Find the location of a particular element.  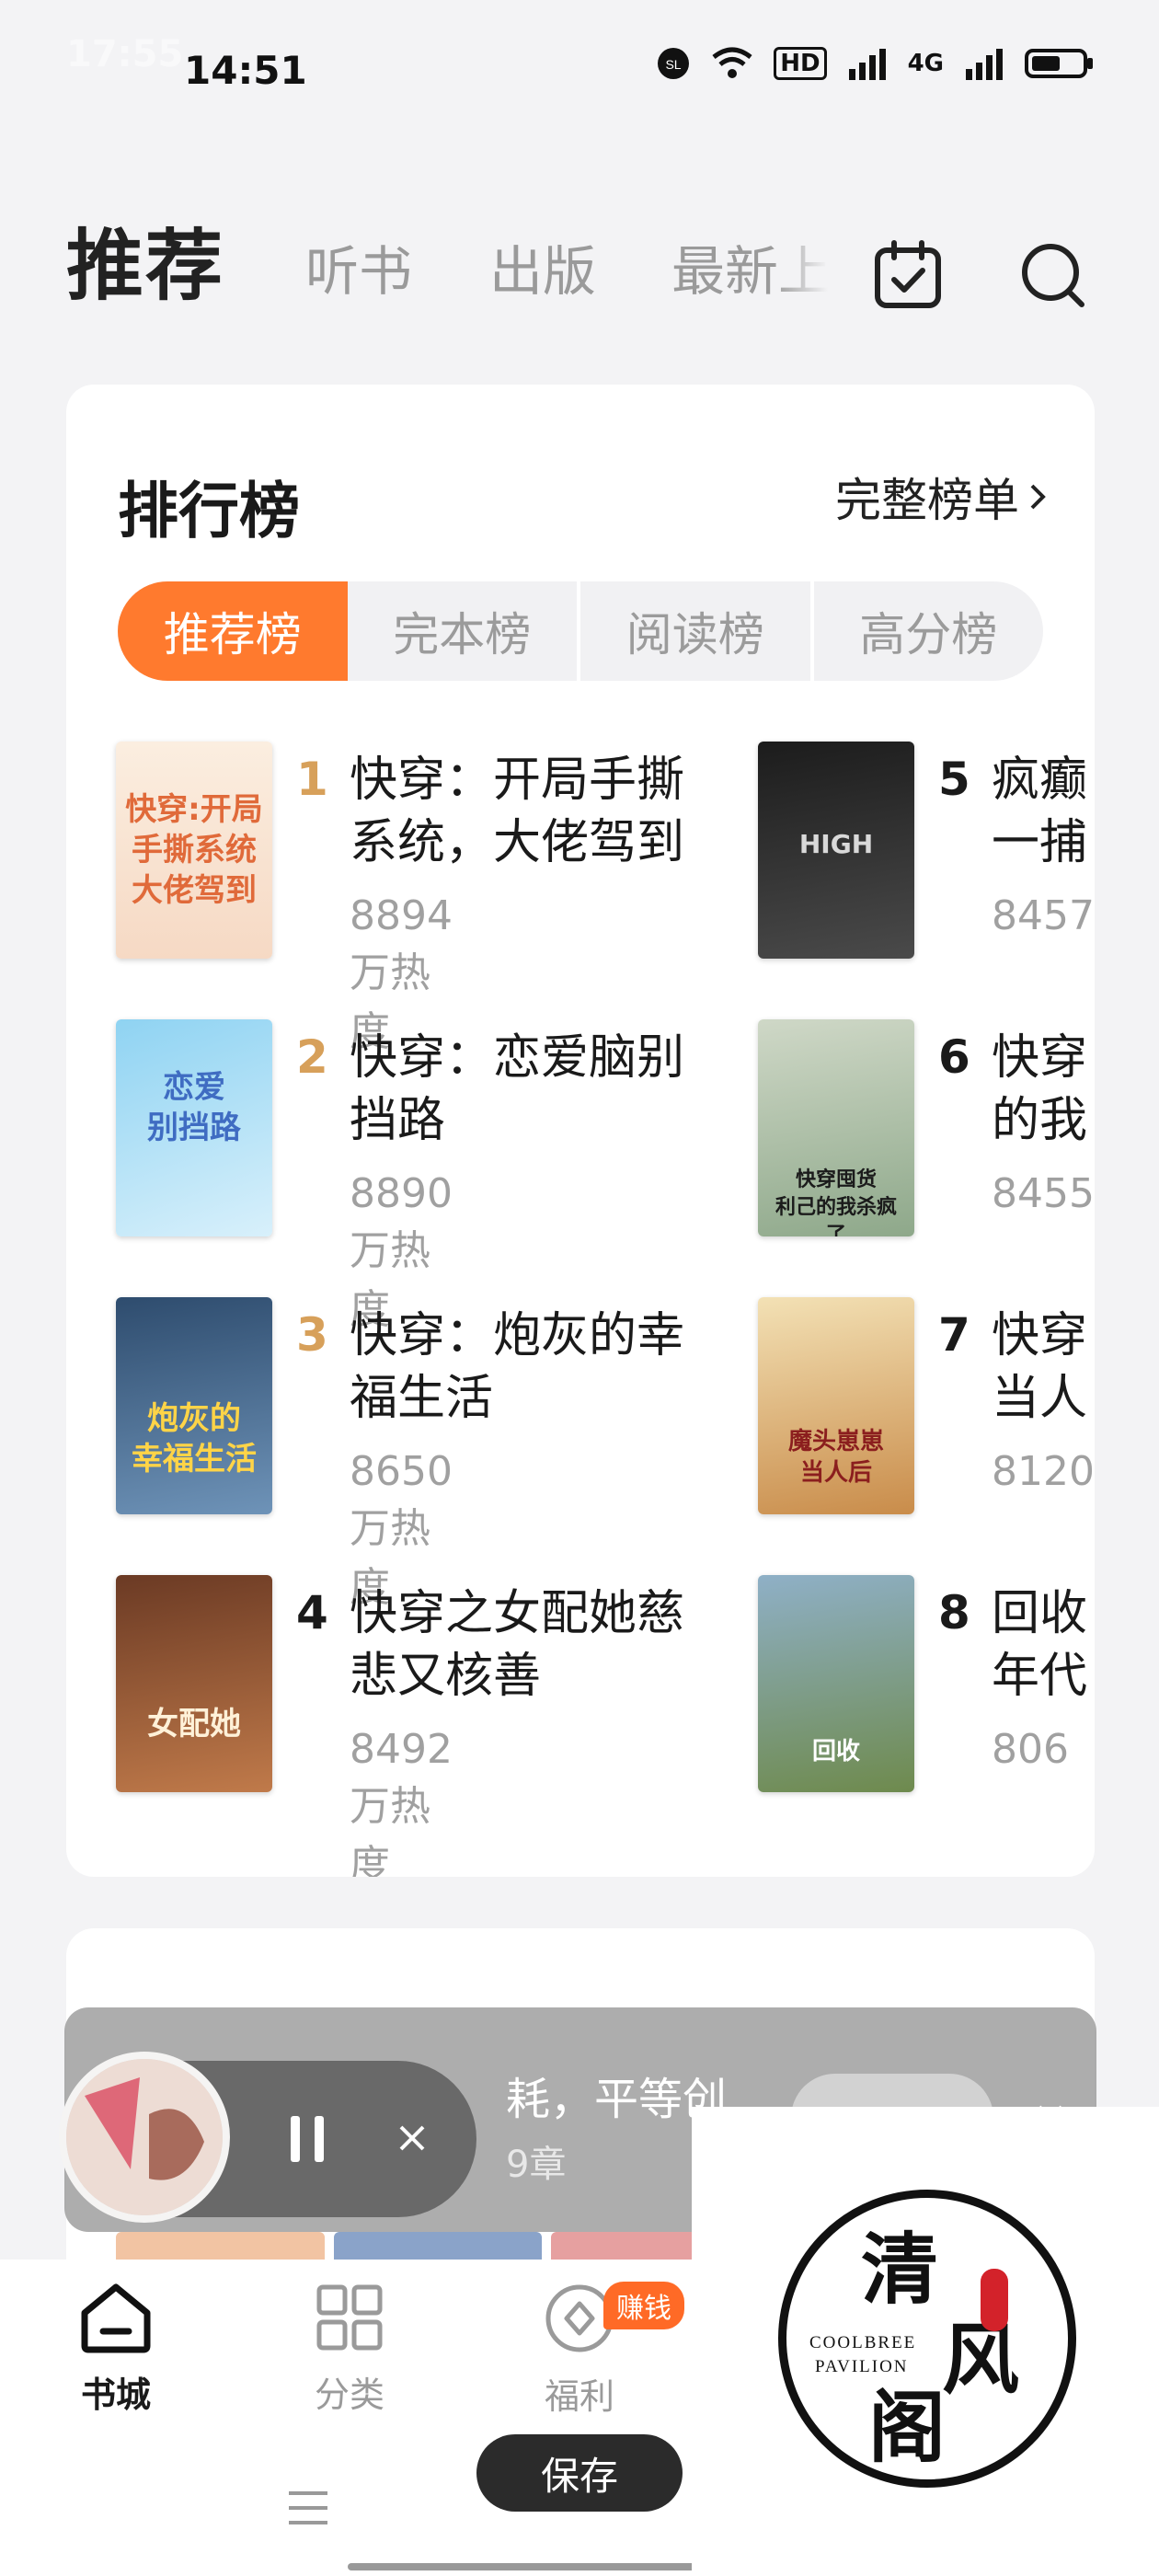

segment-completed: 完本榜 is located at coordinates (464, 631).